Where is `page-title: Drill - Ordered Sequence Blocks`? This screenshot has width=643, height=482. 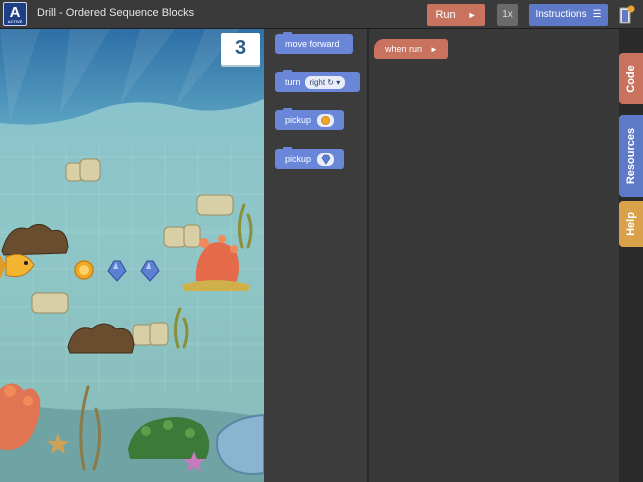 page-title: Drill - Ordered Sequence Blocks is located at coordinates (116, 13).